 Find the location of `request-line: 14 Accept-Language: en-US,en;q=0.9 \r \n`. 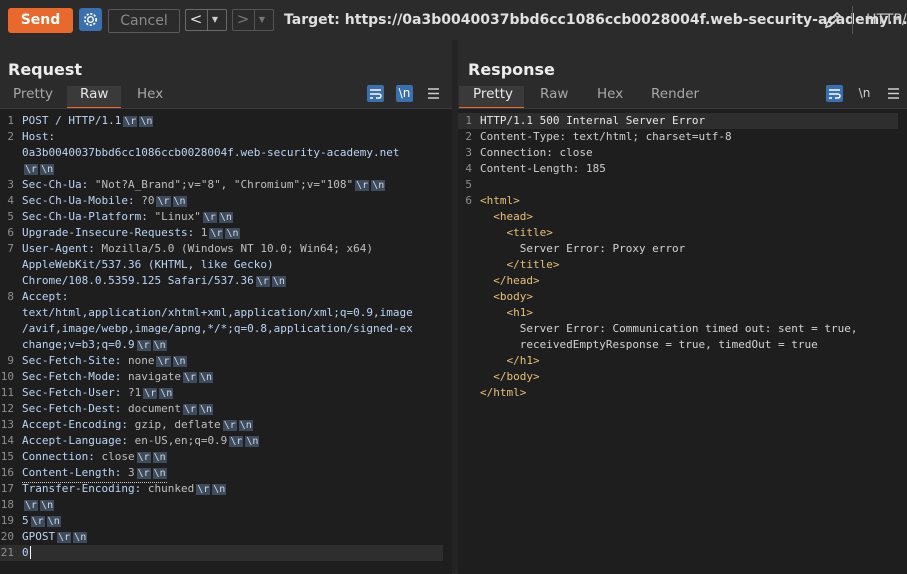

request-line: 14 Accept-Language: en-US,en;q=0.9 \r \n is located at coordinates (221, 441).